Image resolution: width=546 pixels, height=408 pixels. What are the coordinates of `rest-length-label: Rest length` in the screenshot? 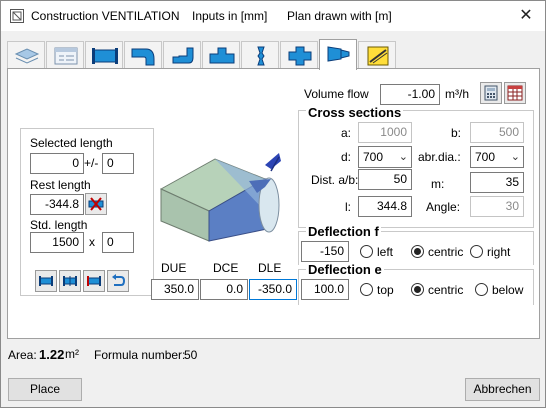 It's located at (60, 185).